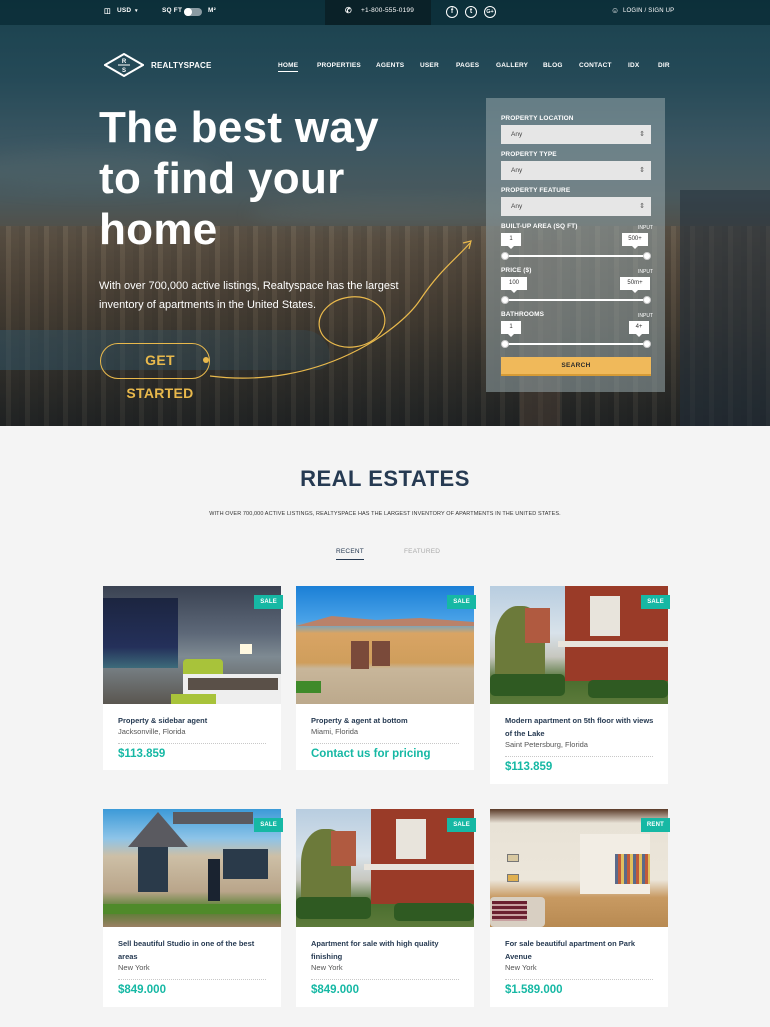  Describe the element at coordinates (576, 134) in the screenshot. I see `location-select: Any ⇕` at that location.